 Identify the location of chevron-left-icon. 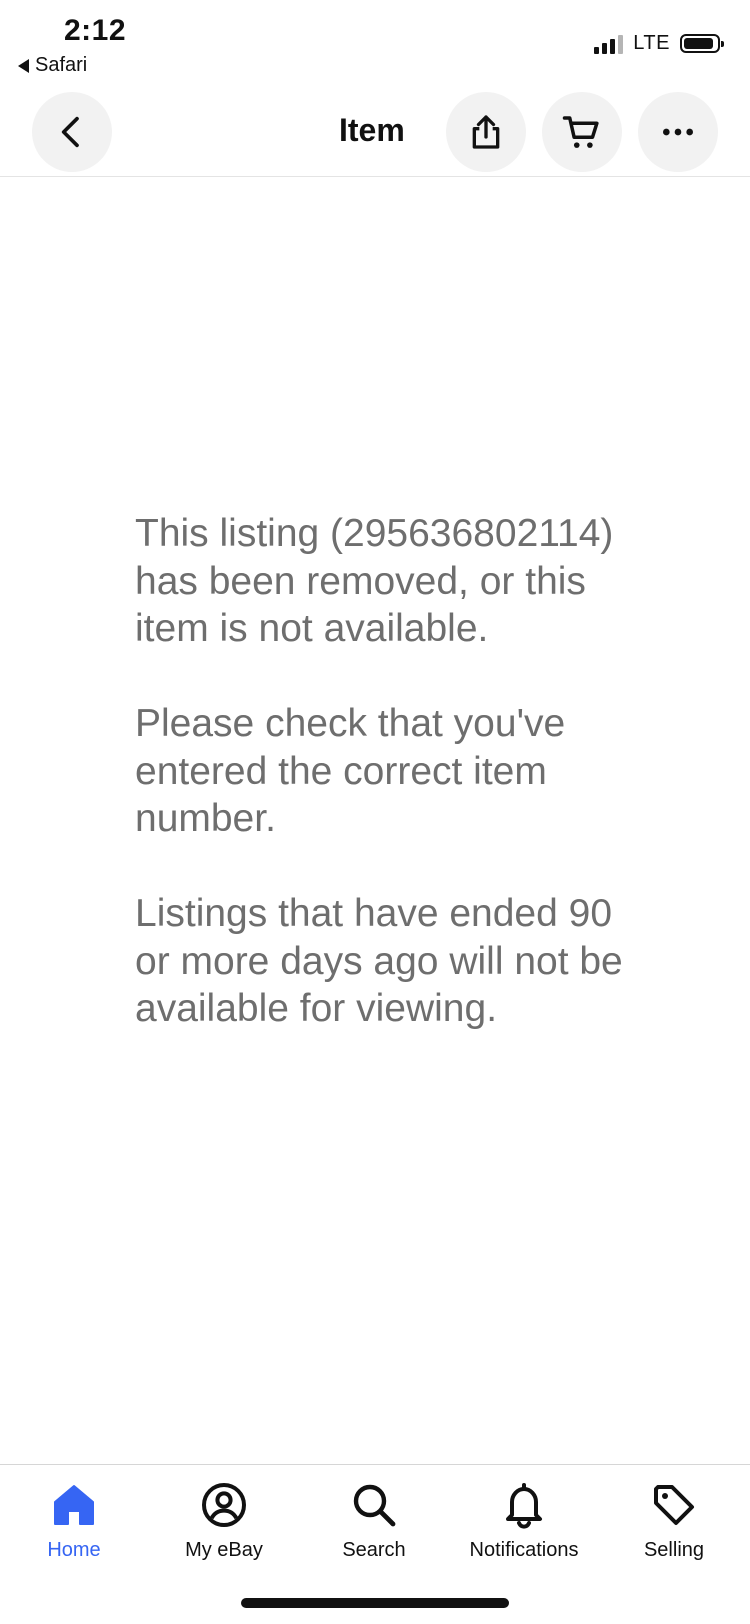
(70, 132).